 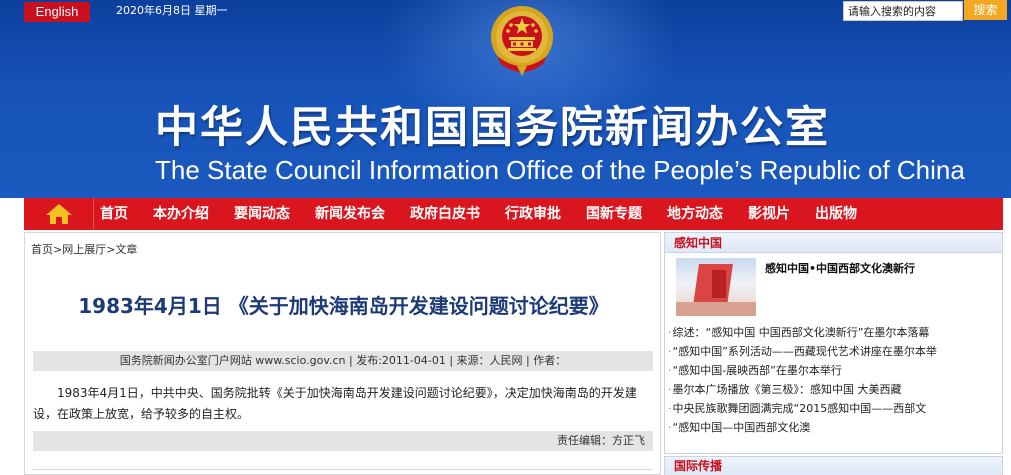 I want to click on nav-item-press-conference: 新闻发布会, so click(x=350, y=214).